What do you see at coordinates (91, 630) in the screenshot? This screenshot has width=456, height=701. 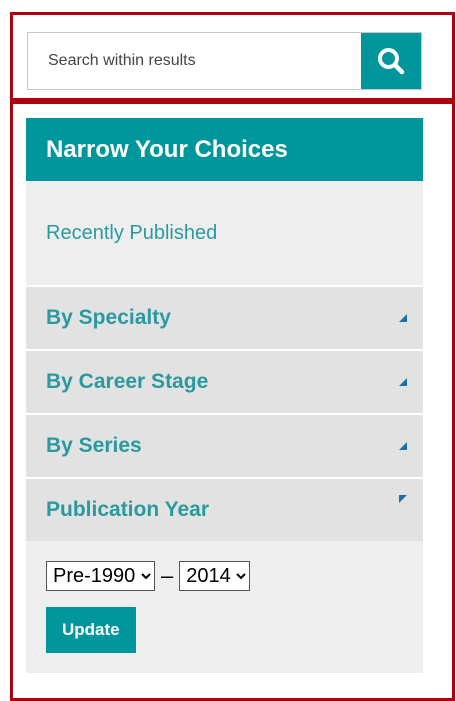 I see `update-button: Update` at bounding box center [91, 630].